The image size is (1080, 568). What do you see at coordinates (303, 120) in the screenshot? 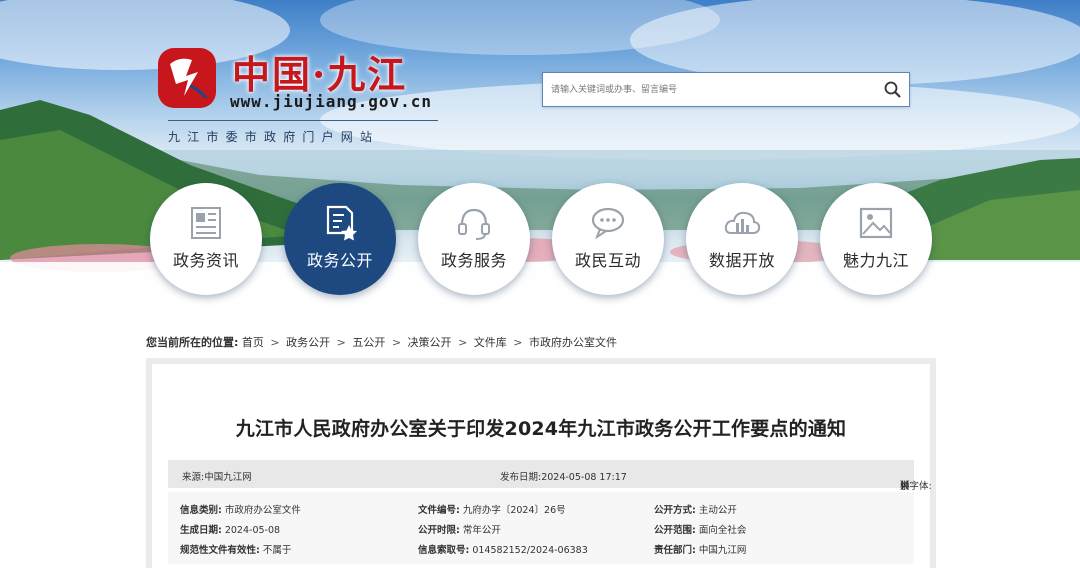
I see `logo-divider` at bounding box center [303, 120].